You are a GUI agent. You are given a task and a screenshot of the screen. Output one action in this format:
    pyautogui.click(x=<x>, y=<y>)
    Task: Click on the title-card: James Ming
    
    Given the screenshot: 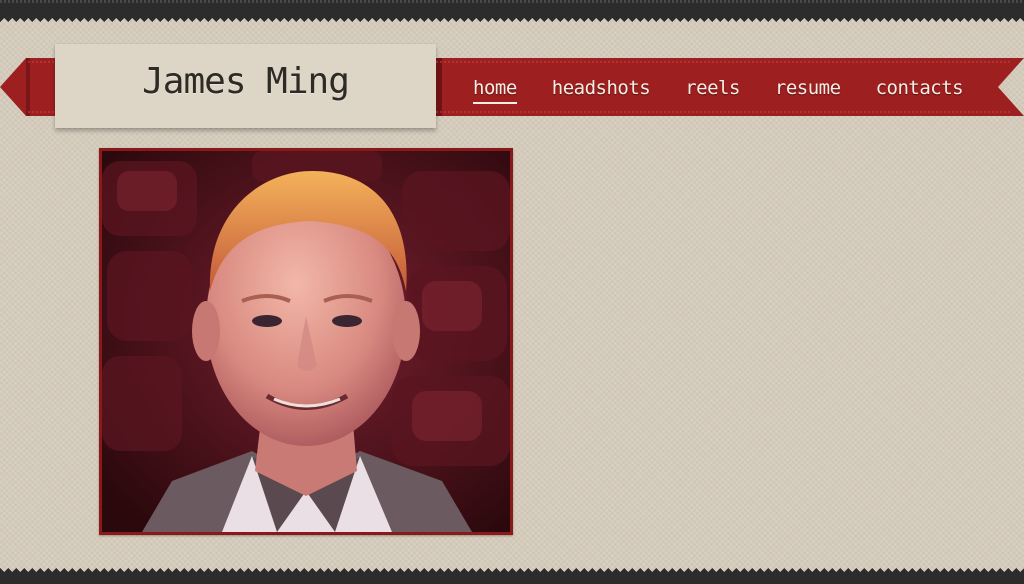 What is the action you would take?
    pyautogui.click(x=245, y=86)
    